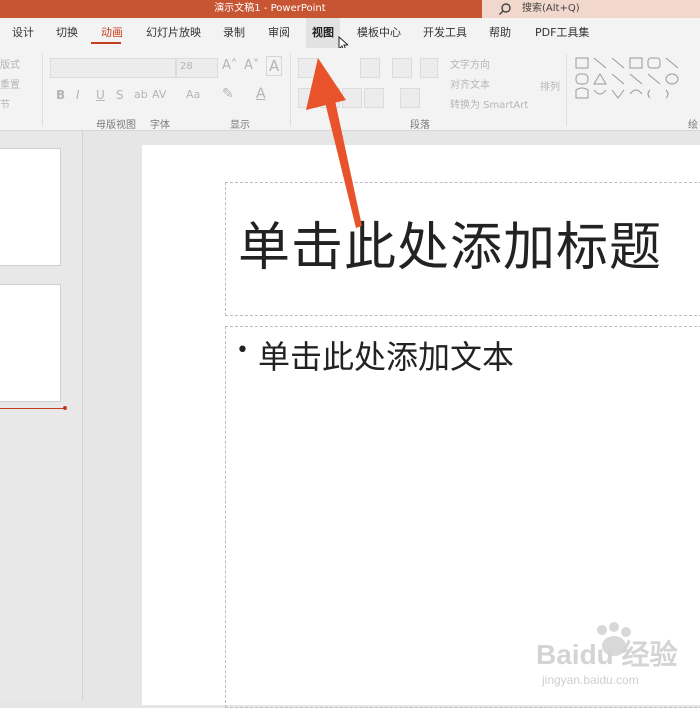 This screenshot has width=700, height=708. Describe the element at coordinates (470, 83) in the screenshot. I see `align-text-button: 对齐文本` at that location.